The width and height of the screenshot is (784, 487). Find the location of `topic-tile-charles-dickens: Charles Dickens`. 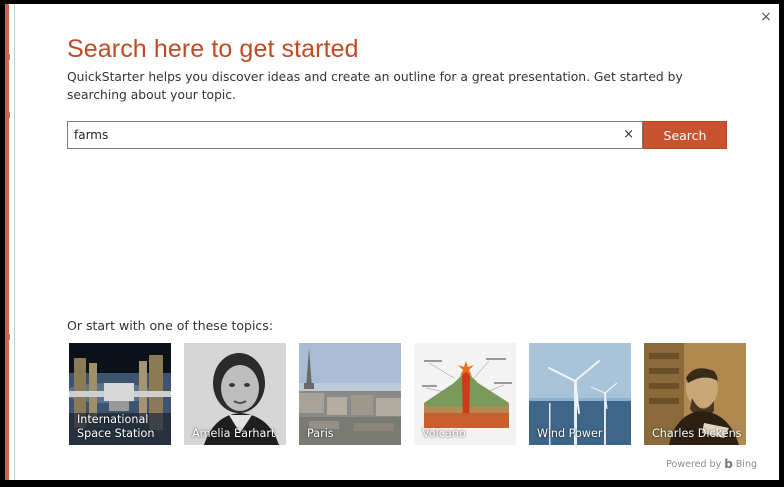

topic-tile-charles-dickens: Charles Dickens is located at coordinates (695, 394).